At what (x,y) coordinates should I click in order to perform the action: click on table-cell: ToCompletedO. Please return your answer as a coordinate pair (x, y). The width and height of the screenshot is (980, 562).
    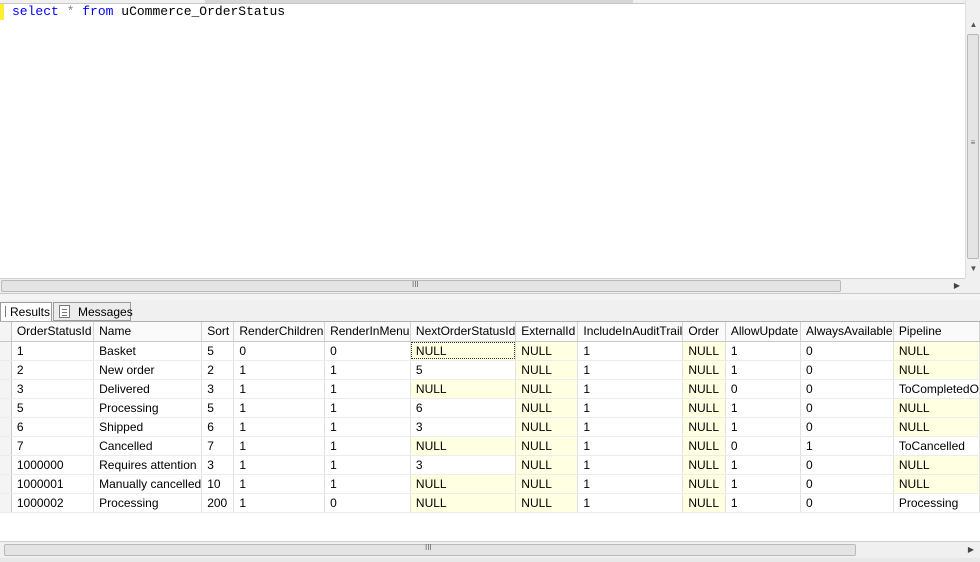
    Looking at the image, I should click on (936, 389).